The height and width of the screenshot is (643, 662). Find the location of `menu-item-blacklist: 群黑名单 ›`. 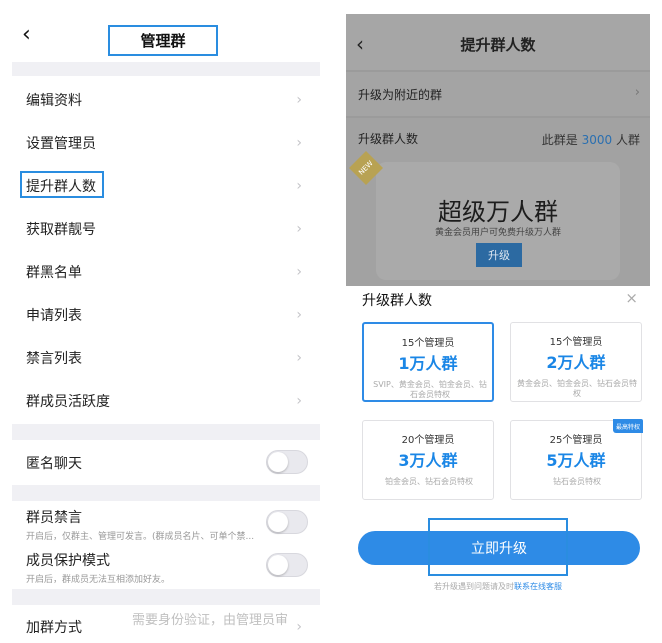

menu-item-blacklist: 群黑名单 › is located at coordinates (166, 271).